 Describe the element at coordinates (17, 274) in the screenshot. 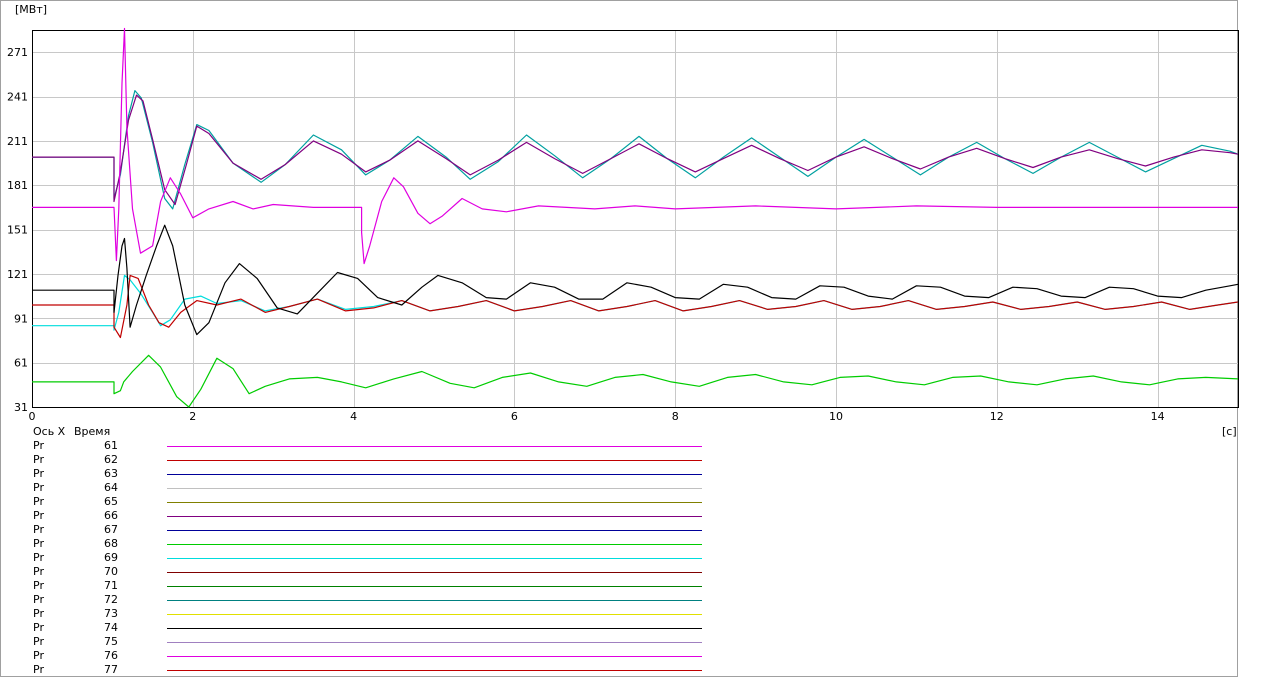

I see `y-tick-label: 121` at that location.